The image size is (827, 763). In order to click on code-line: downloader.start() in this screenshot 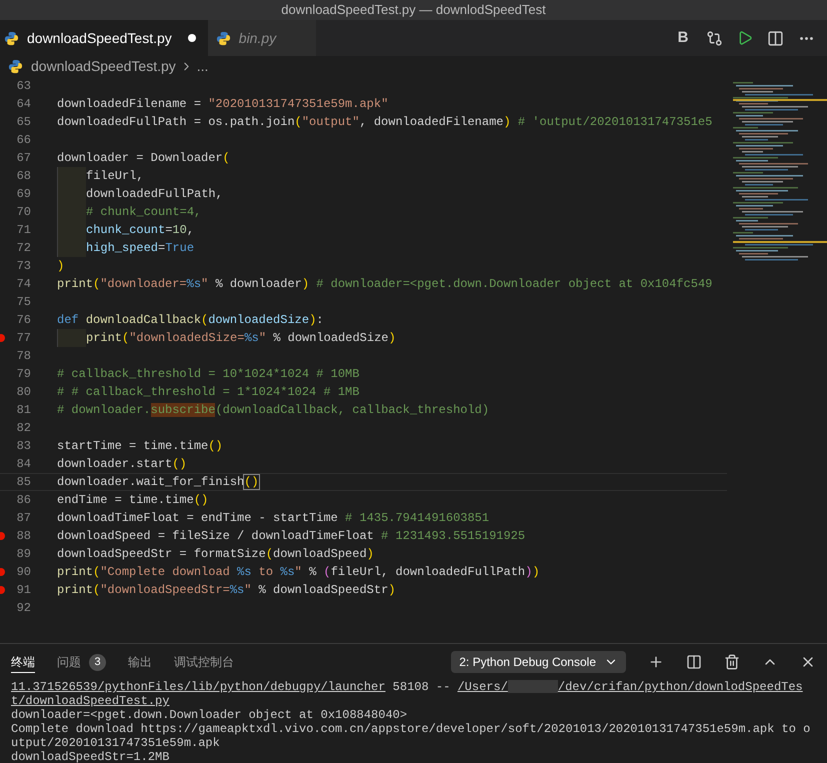, I will do `click(122, 464)`.